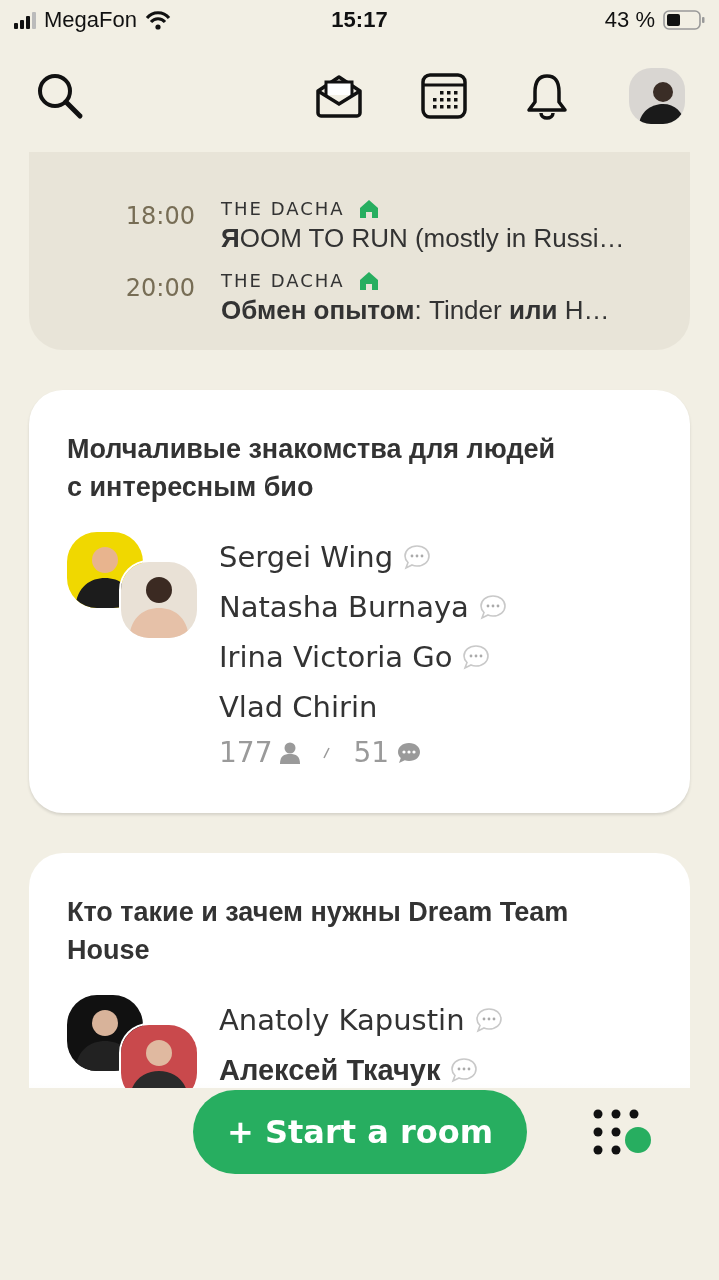  I want to click on signal-icon, so click(25, 20).